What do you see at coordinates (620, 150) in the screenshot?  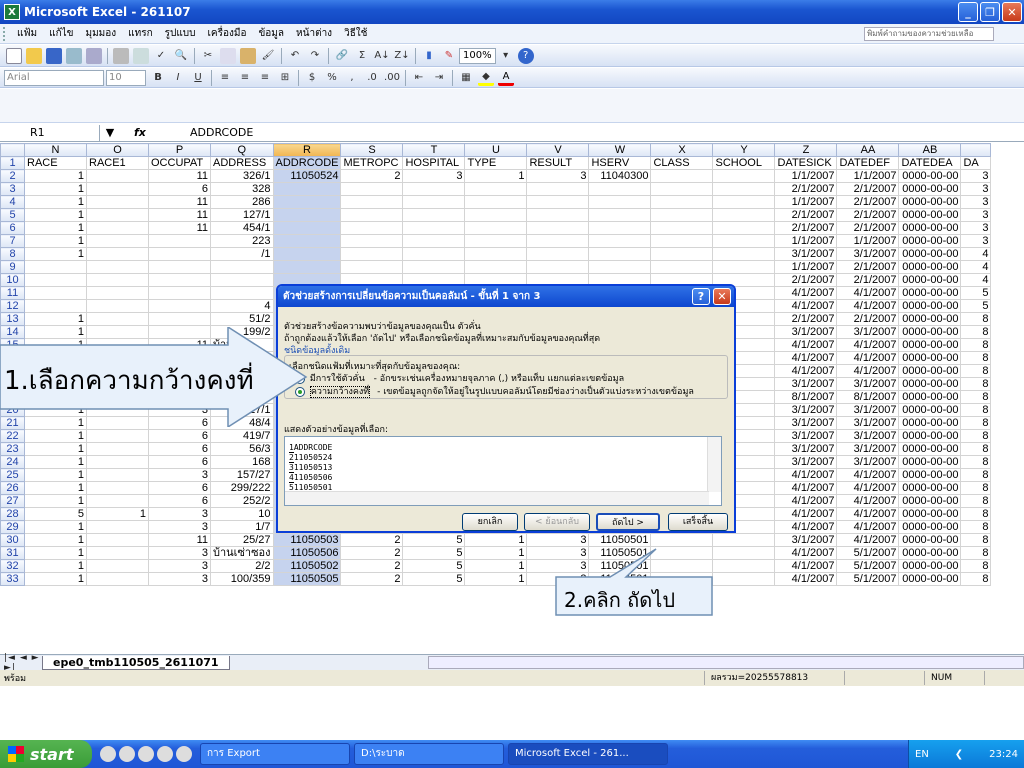 I see `column-header: W` at bounding box center [620, 150].